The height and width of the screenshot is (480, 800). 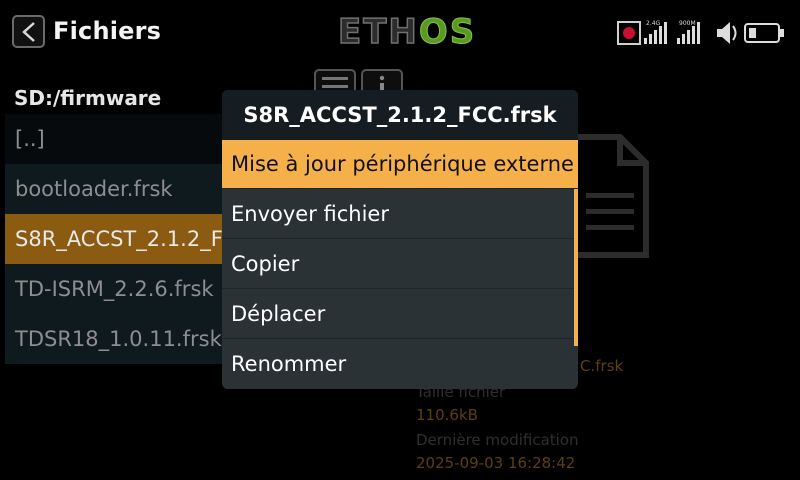 What do you see at coordinates (400, 164) in the screenshot?
I see `menu-item-update-external-device: Mise à jour périphérique externe` at bounding box center [400, 164].